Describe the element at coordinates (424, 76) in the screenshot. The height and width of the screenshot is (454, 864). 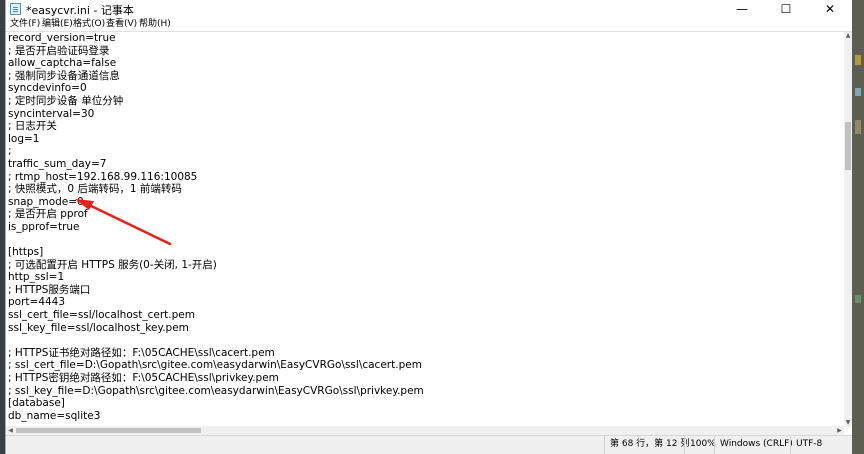
I see `text-line: ; 强制同步设备通道信息` at that location.